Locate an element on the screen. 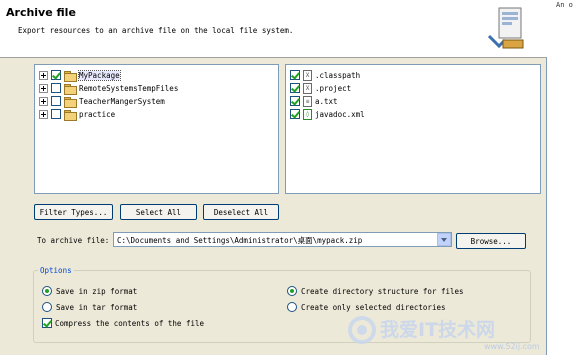 The image size is (579, 355). page-title: Archive file is located at coordinates (41, 12).